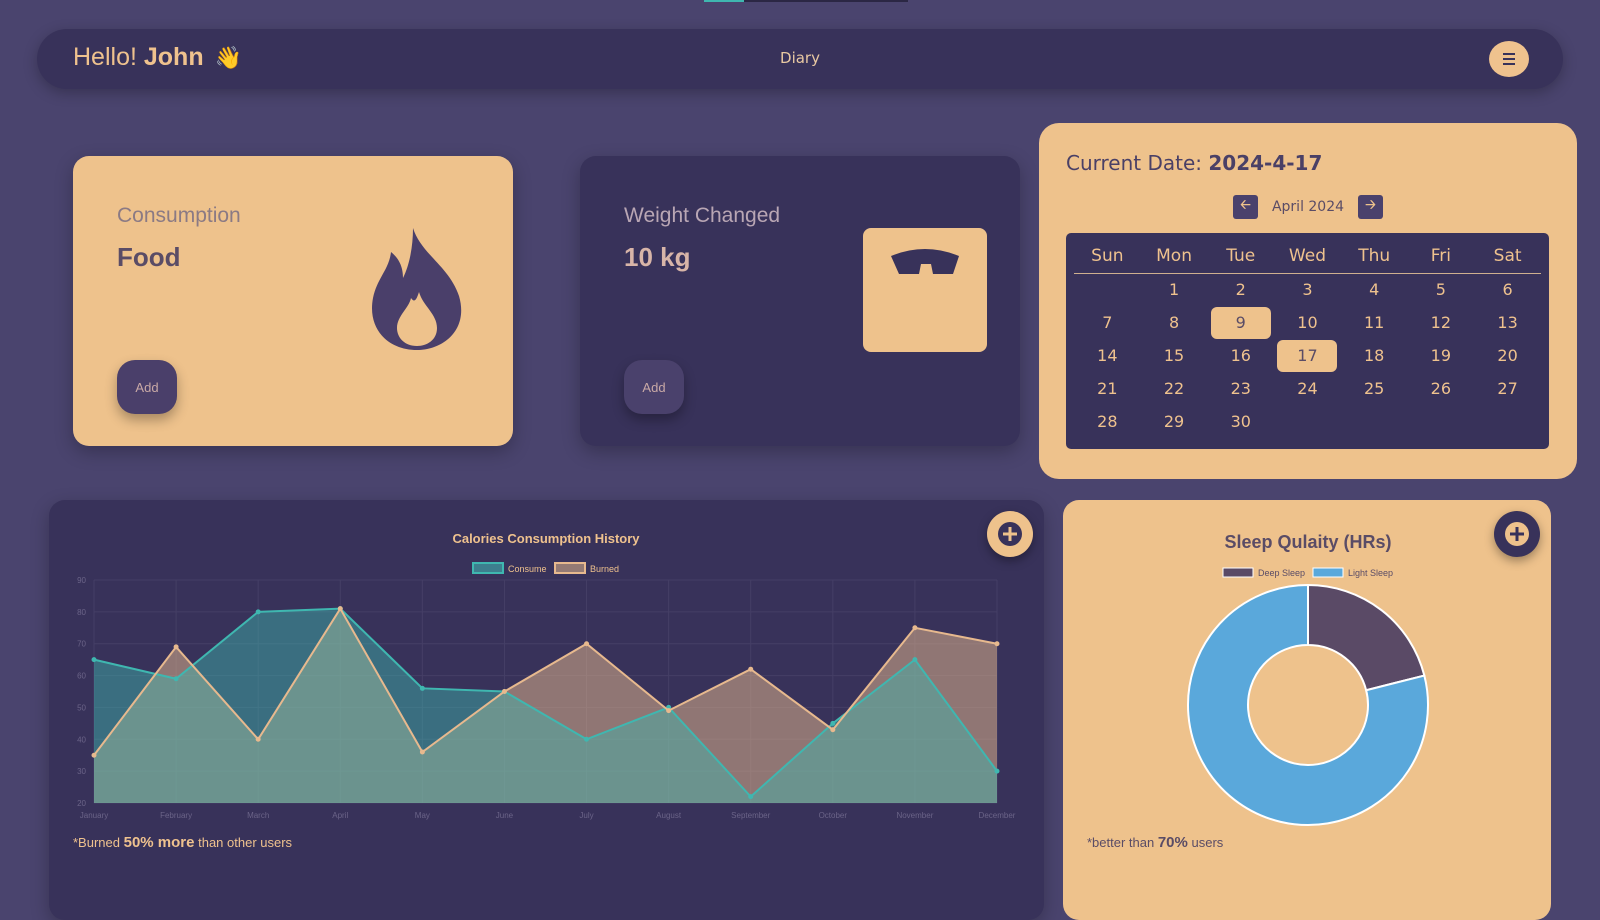 The image size is (1600, 920). Describe the element at coordinates (81, 580) in the screenshot. I see `y-tick-label: 90` at that location.